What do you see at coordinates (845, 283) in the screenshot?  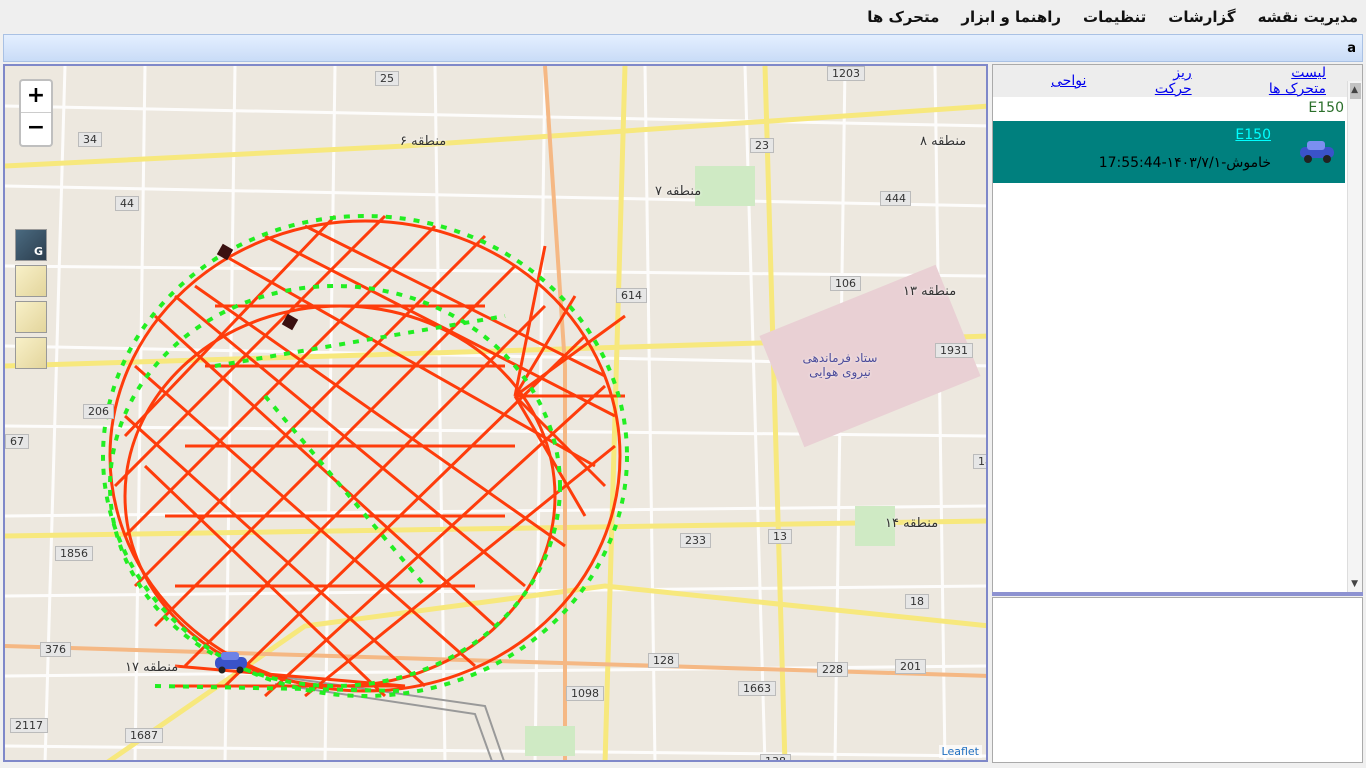 I see `map-label: 106` at bounding box center [845, 283].